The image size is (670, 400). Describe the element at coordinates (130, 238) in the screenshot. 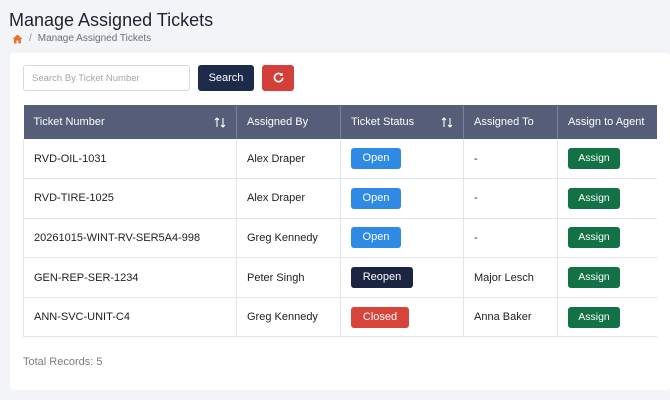

I see `cell-ticket-number: 20261015-WINT-RV-SER5A4-998` at that location.